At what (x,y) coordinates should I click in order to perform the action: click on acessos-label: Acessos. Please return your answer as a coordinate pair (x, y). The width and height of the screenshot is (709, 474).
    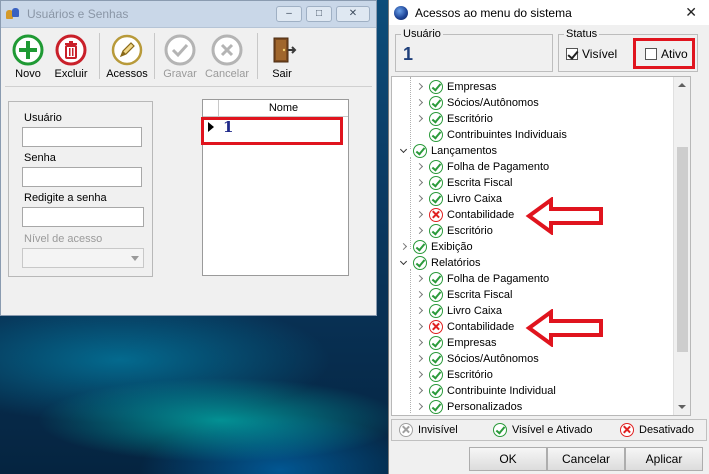
    Looking at the image, I should click on (127, 74).